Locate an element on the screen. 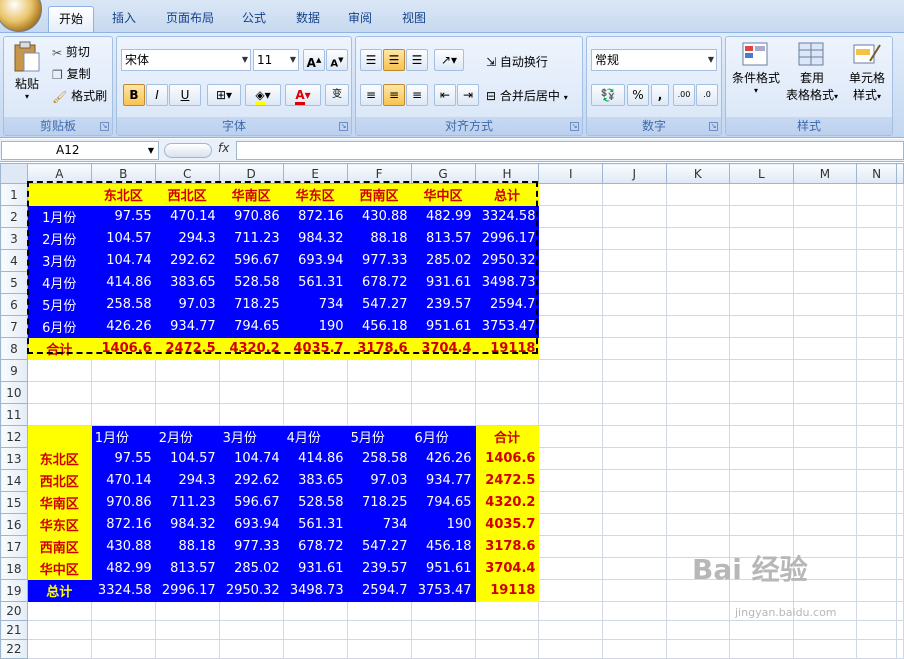 The image size is (904, 659). cell: 970.86 is located at coordinates (123, 502).